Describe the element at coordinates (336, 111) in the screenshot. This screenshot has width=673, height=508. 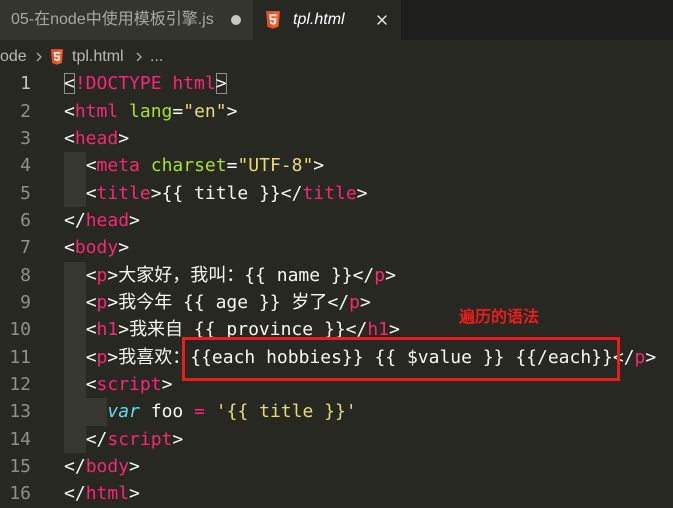
I see `code-line: 2 <html lang="en">` at that location.